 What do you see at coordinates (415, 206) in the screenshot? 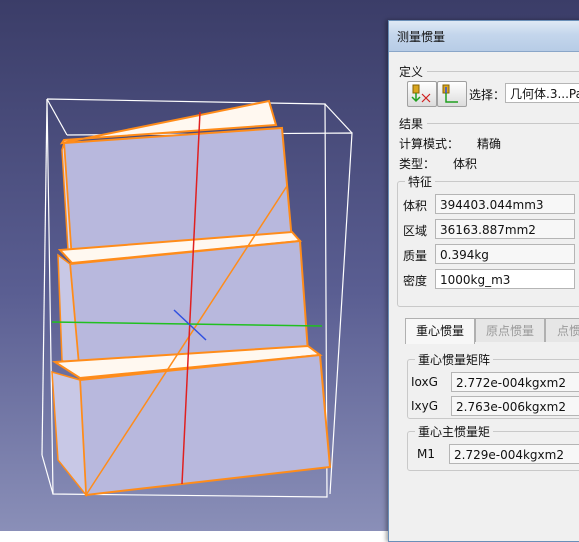
I see `volume-label: 体积` at bounding box center [415, 206].